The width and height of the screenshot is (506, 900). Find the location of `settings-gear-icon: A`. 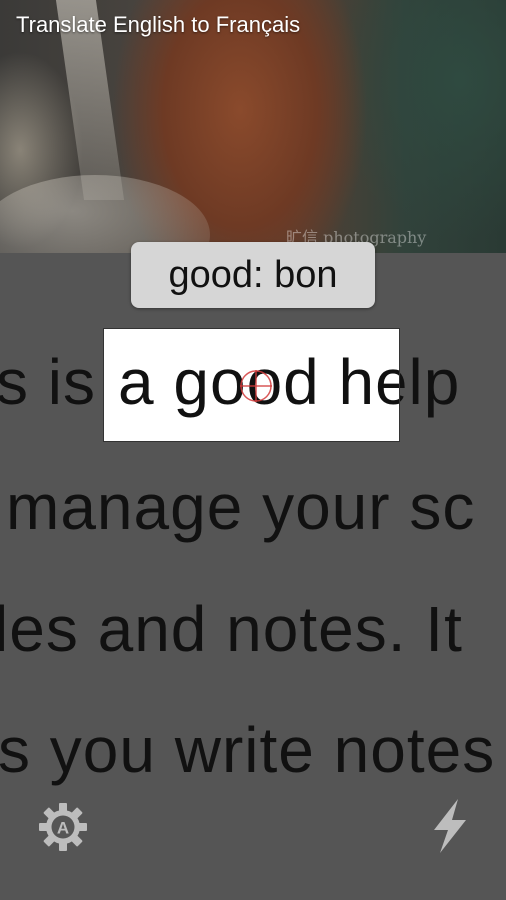

settings-gear-icon: A is located at coordinates (63, 827).